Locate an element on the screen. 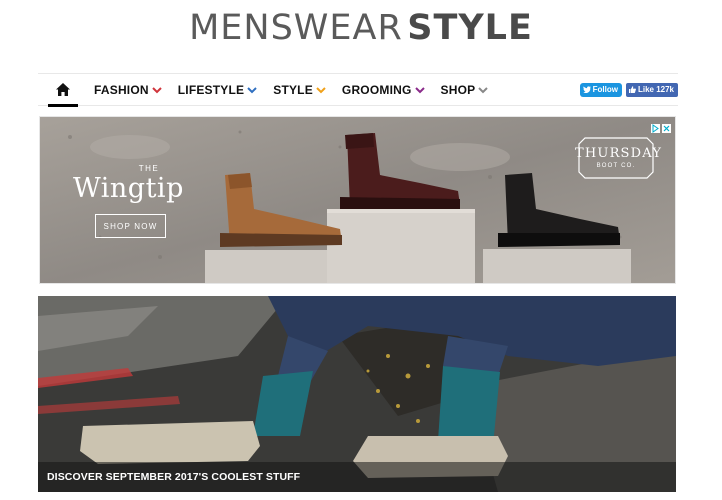 The width and height of the screenshot is (722, 500). twitter-follow-label: Follow is located at coordinates (605, 89).